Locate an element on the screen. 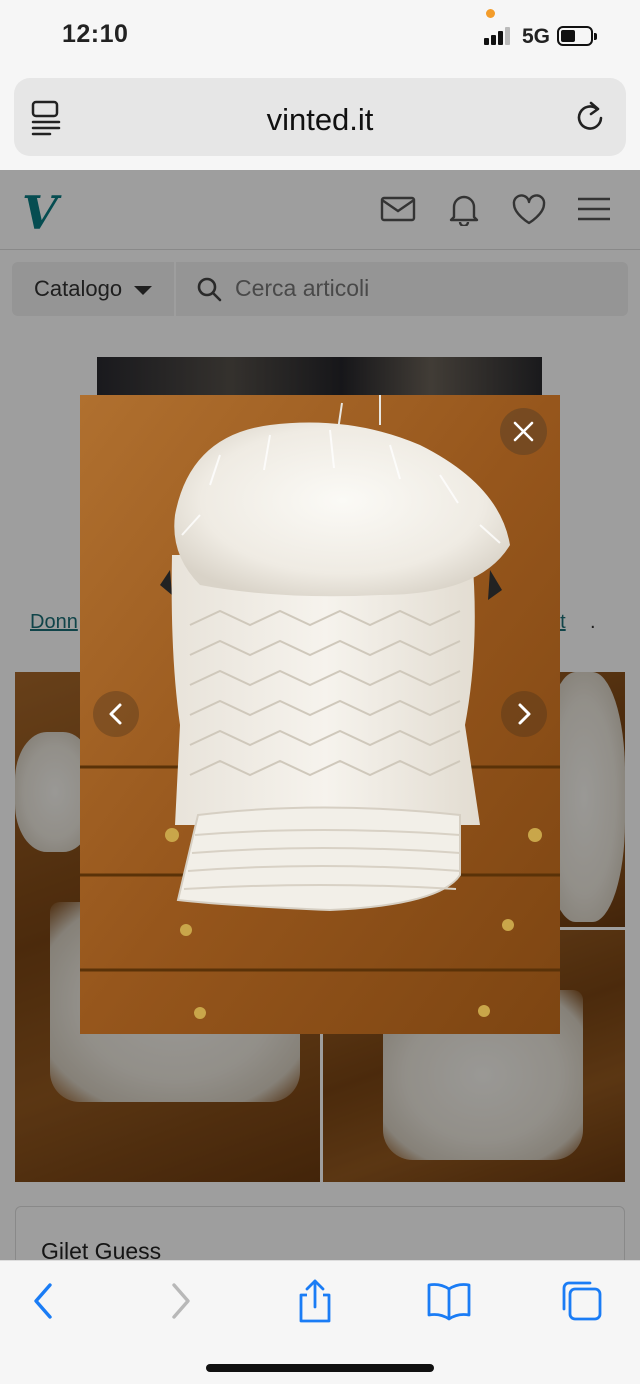  close-button is located at coordinates (523, 431).